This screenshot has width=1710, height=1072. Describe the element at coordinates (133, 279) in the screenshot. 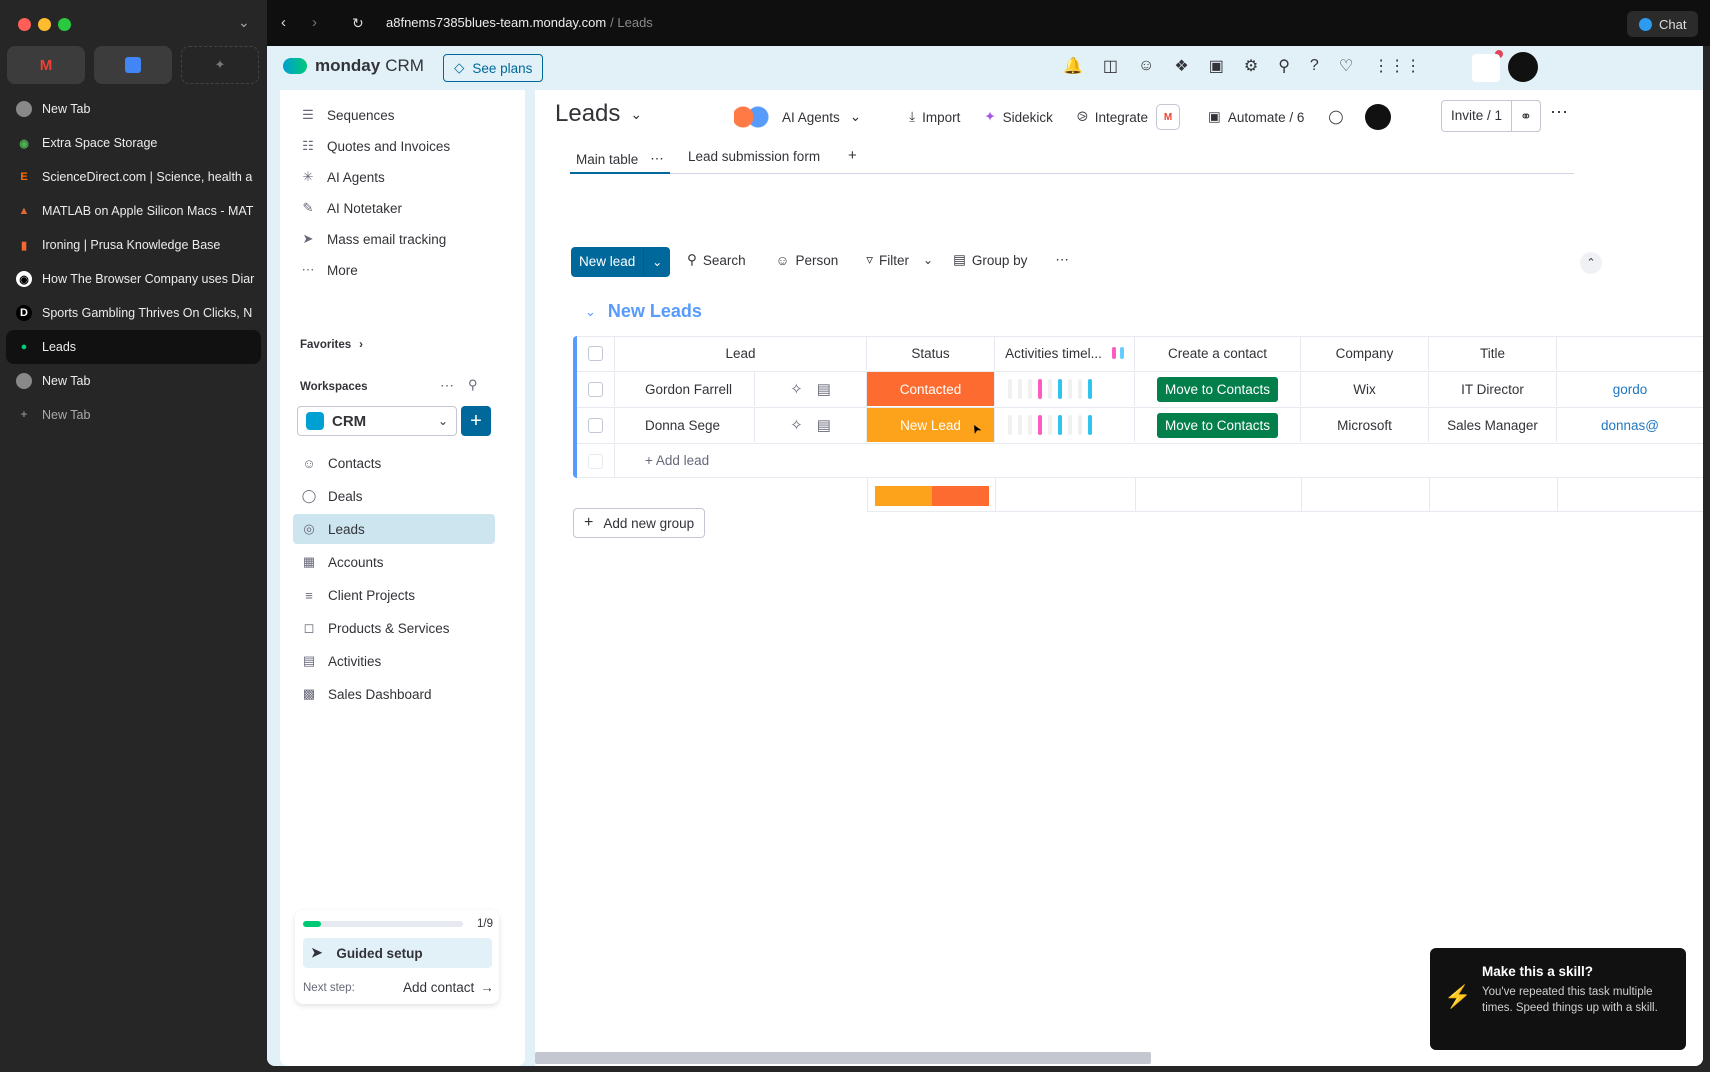

I see `browser-tab: ◉ How The Browser Company uses Diar` at that location.